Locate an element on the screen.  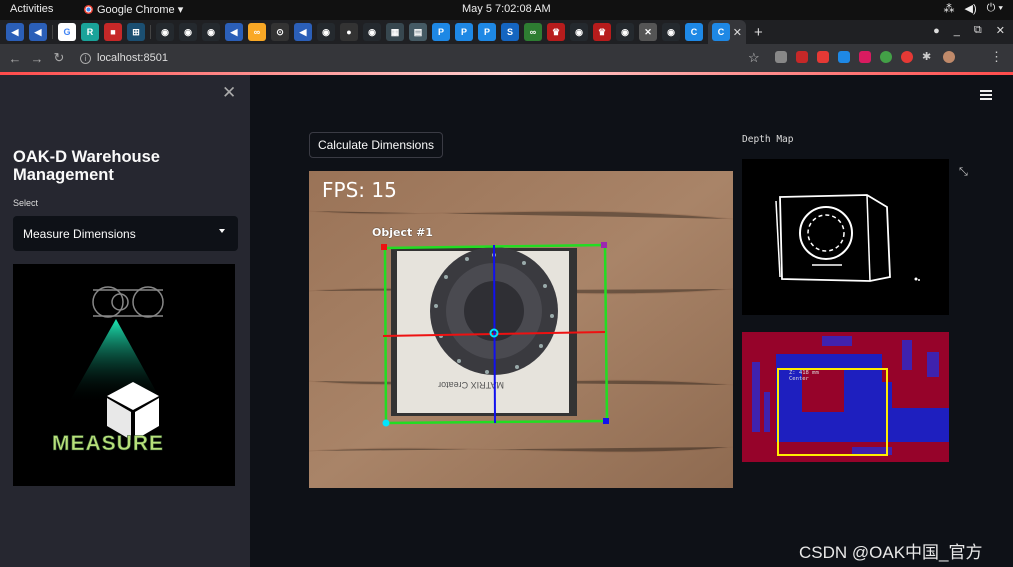
chrome-icon is located at coordinates (88, 9).